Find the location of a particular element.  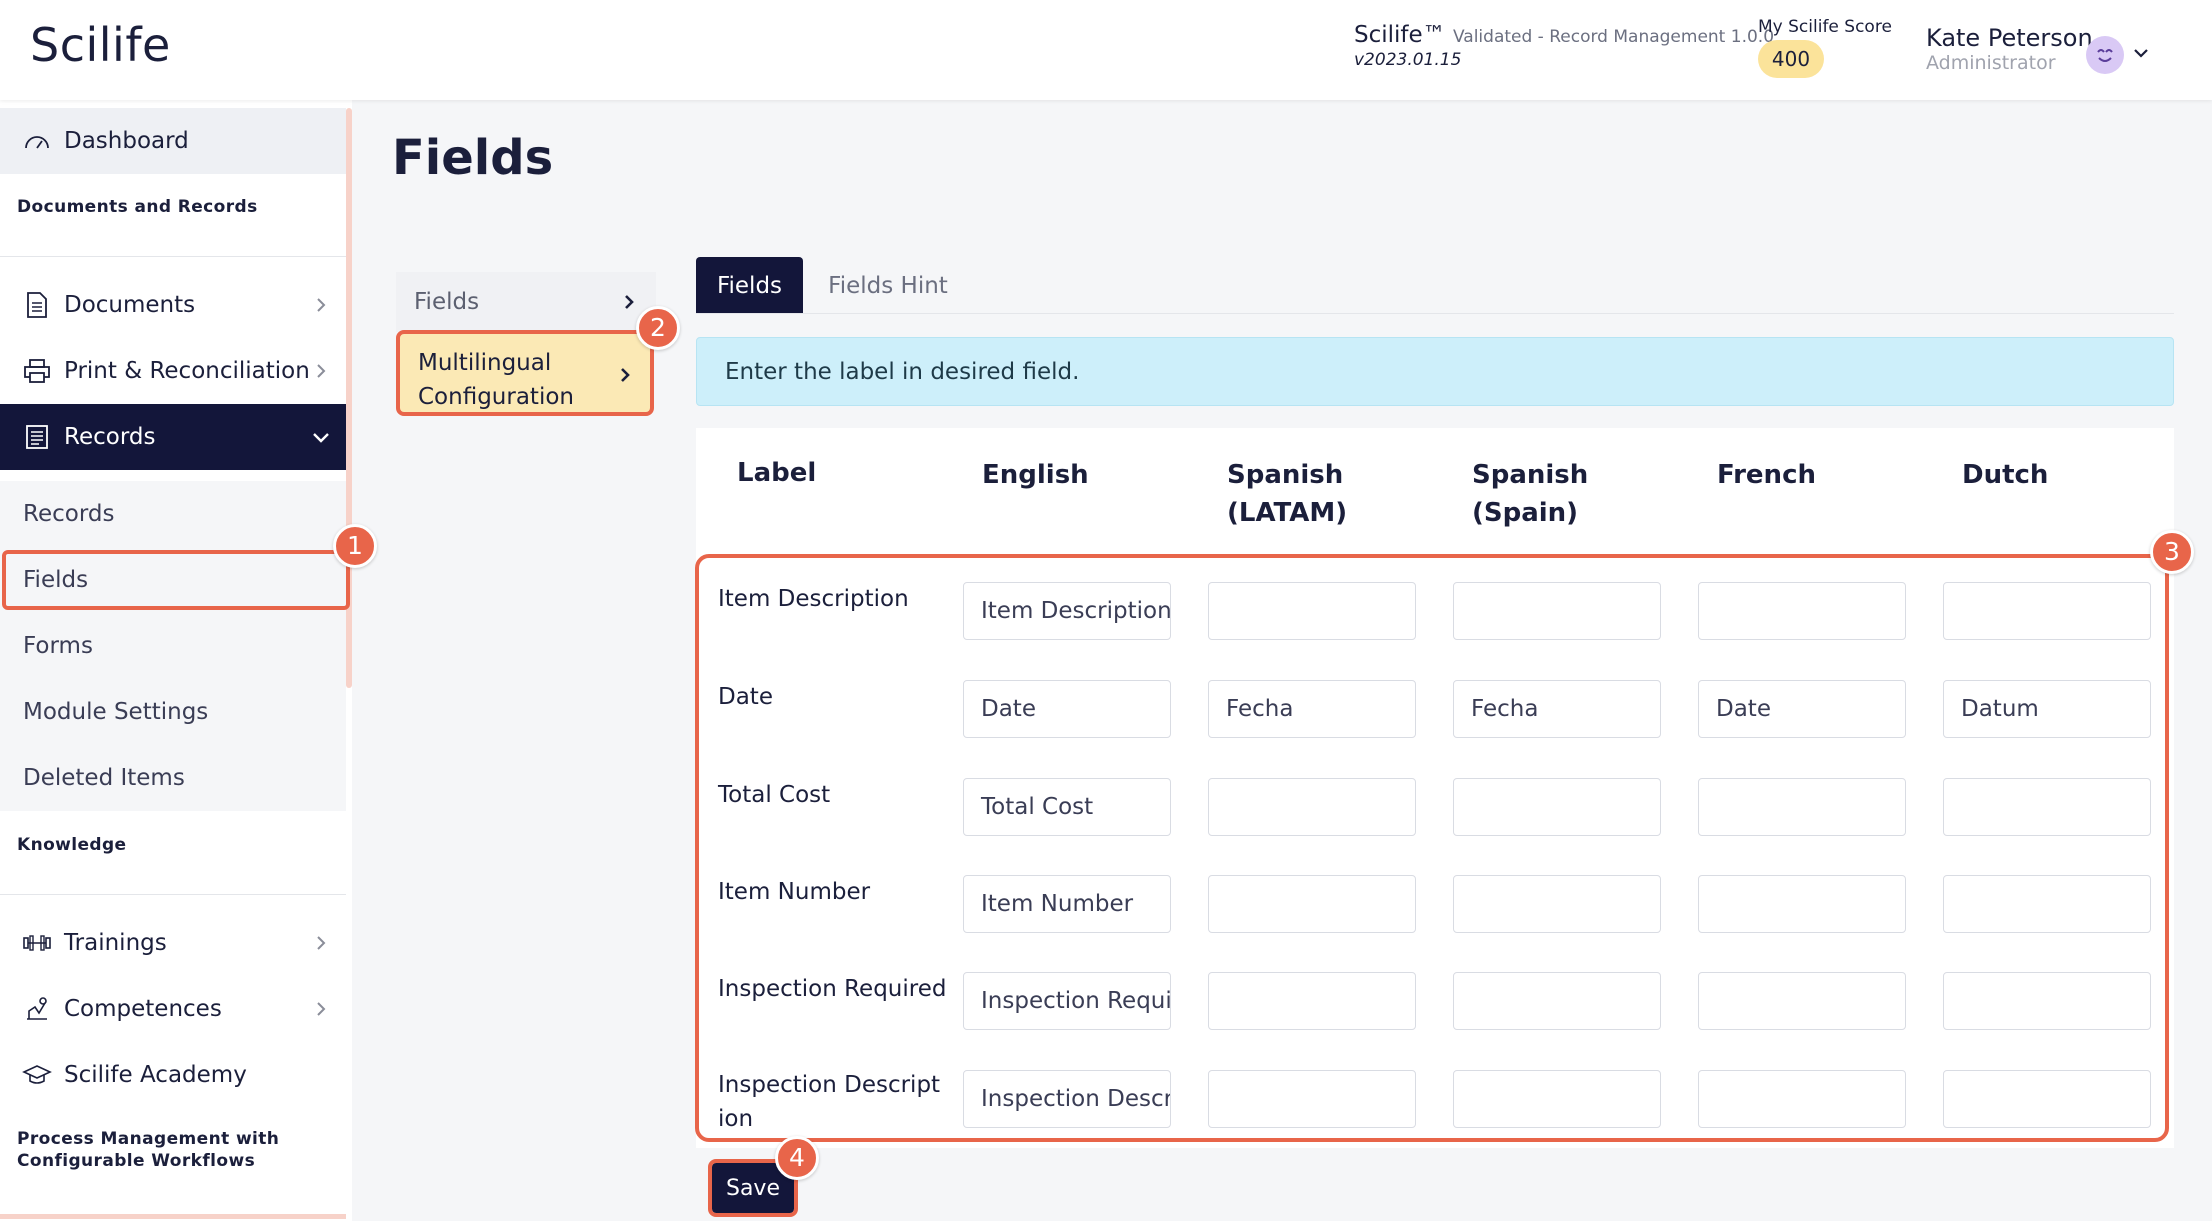

tab-fields: Fields is located at coordinates (749, 285).